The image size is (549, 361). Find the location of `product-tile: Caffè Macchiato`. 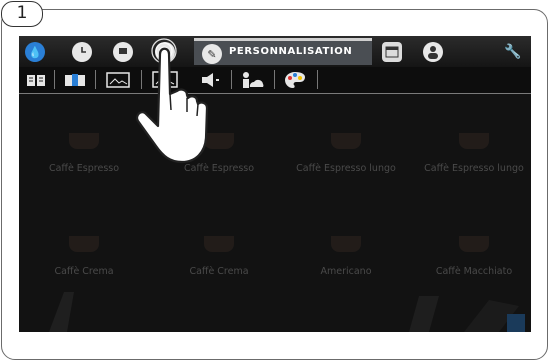

product-tile: Caffè Macchiato is located at coordinates (472, 256).